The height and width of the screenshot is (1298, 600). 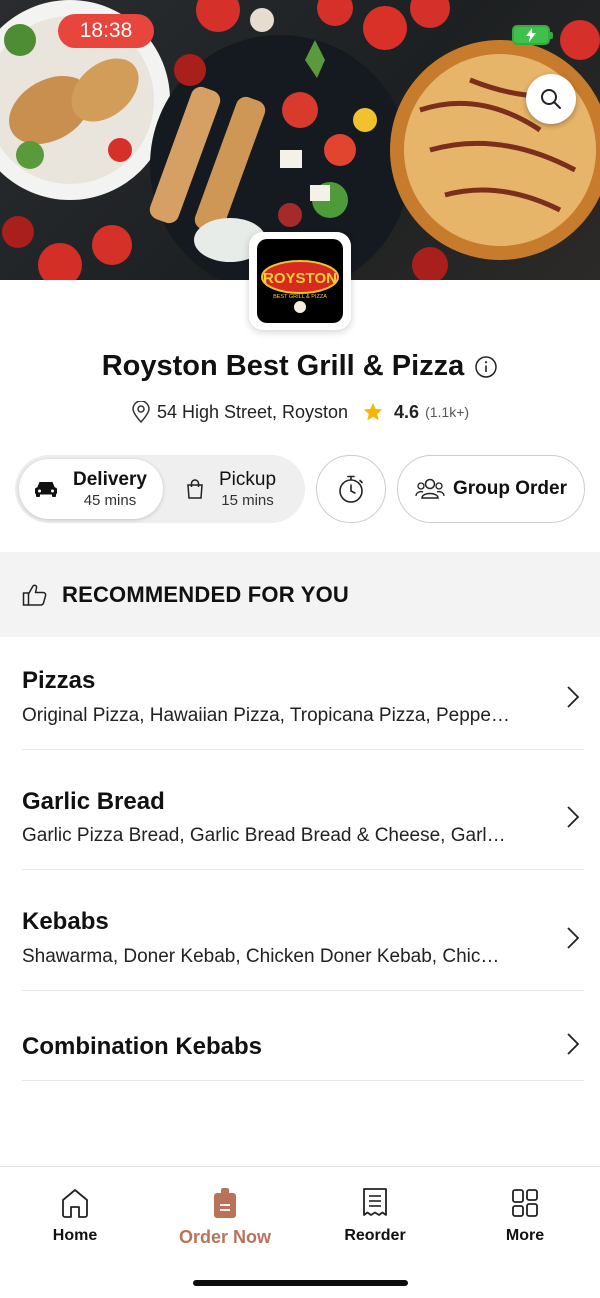 I want to click on category-name: Pizzas, so click(x=59, y=680).